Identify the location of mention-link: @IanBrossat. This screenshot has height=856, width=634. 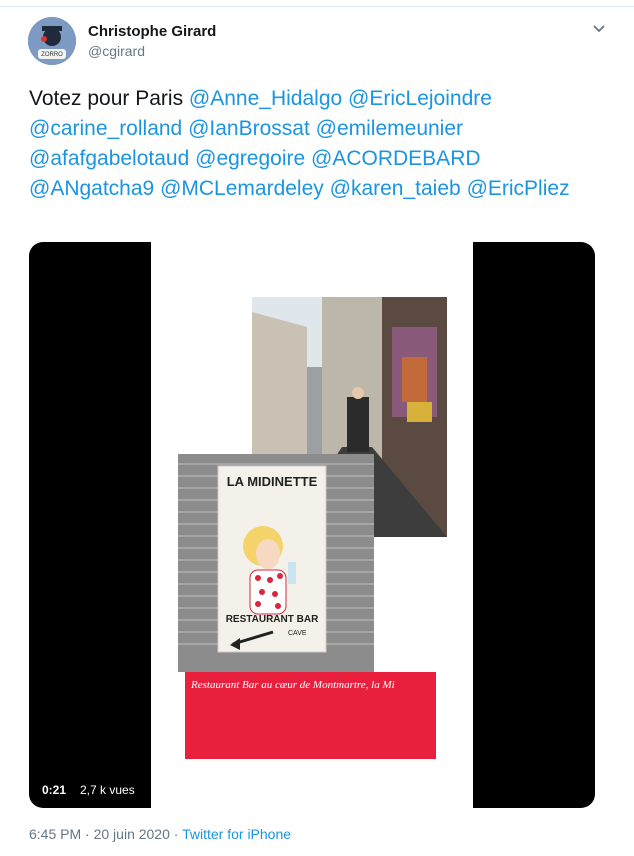
(249, 128).